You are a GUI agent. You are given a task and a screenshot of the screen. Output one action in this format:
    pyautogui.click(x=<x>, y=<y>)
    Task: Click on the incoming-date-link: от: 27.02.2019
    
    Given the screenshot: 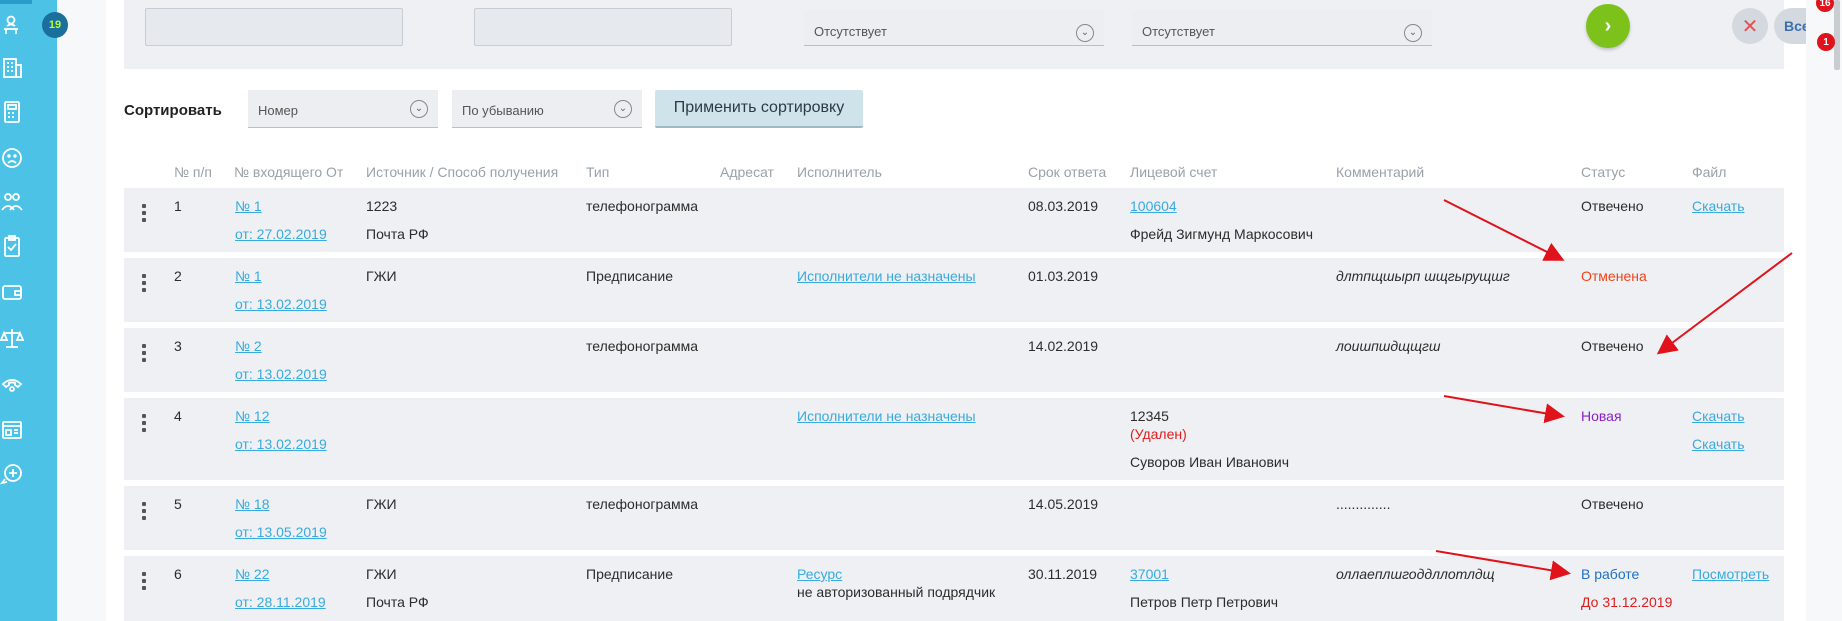 What is the action you would take?
    pyautogui.click(x=281, y=234)
    